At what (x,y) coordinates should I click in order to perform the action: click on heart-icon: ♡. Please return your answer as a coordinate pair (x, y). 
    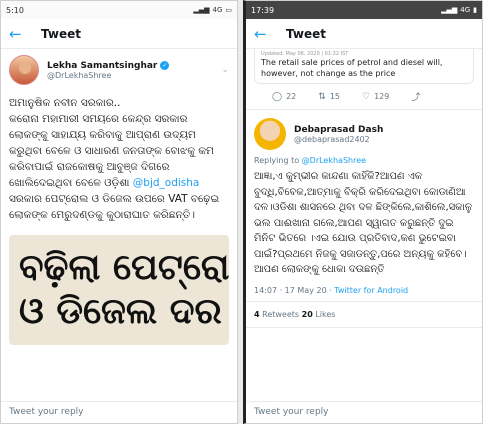
    Looking at the image, I should click on (366, 96).